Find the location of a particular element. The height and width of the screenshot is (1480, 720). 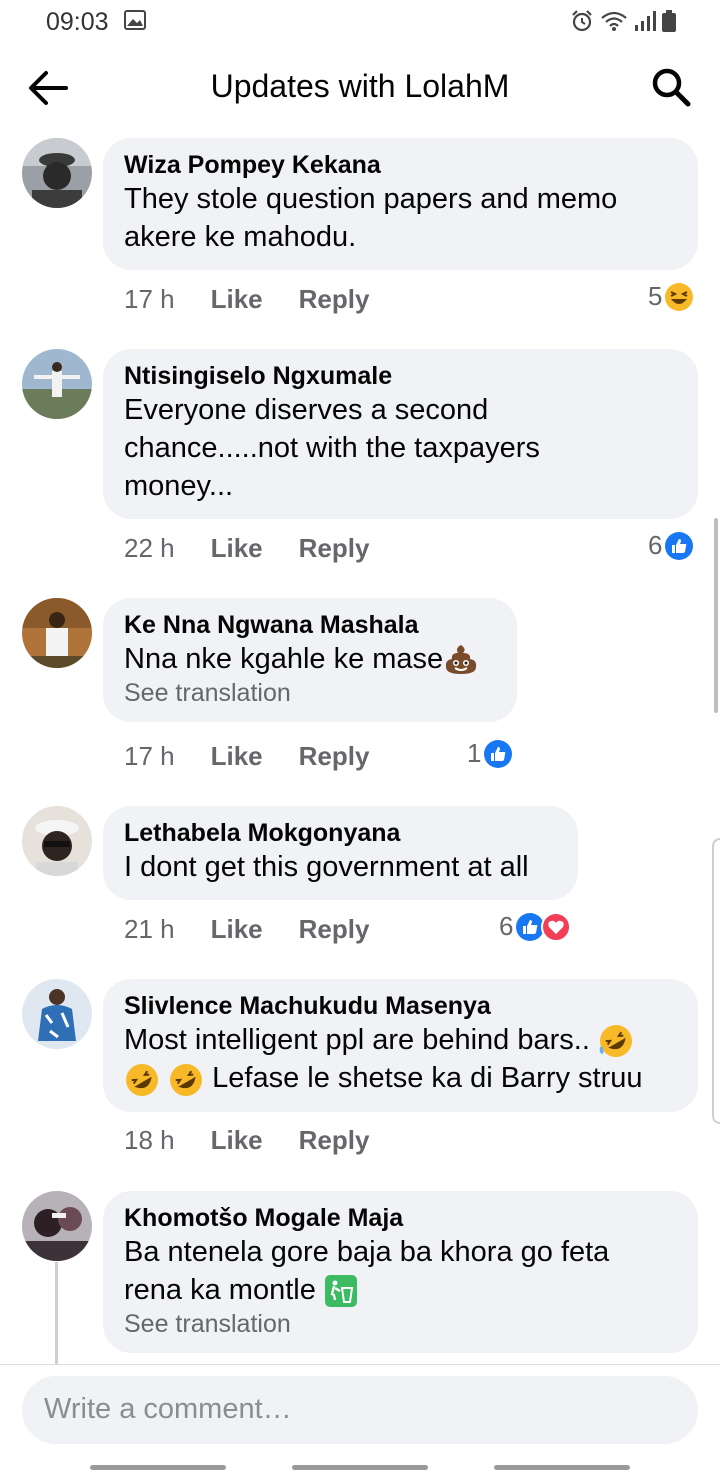

comment-text: Lefase le shetse ka di Barry struu is located at coordinates (401, 1078).